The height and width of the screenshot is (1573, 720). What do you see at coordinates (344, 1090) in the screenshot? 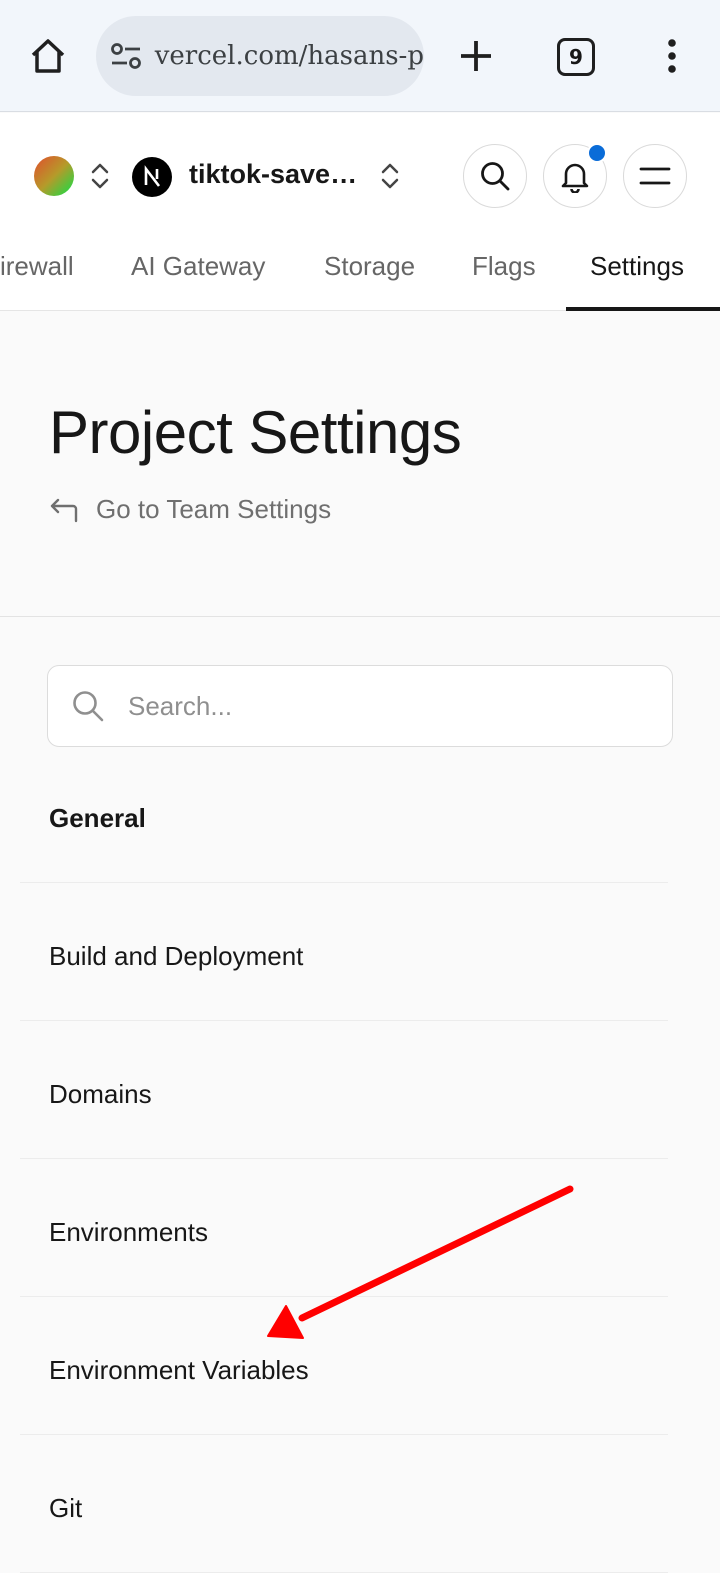
I see `menu-item-domains: Domains` at bounding box center [344, 1090].